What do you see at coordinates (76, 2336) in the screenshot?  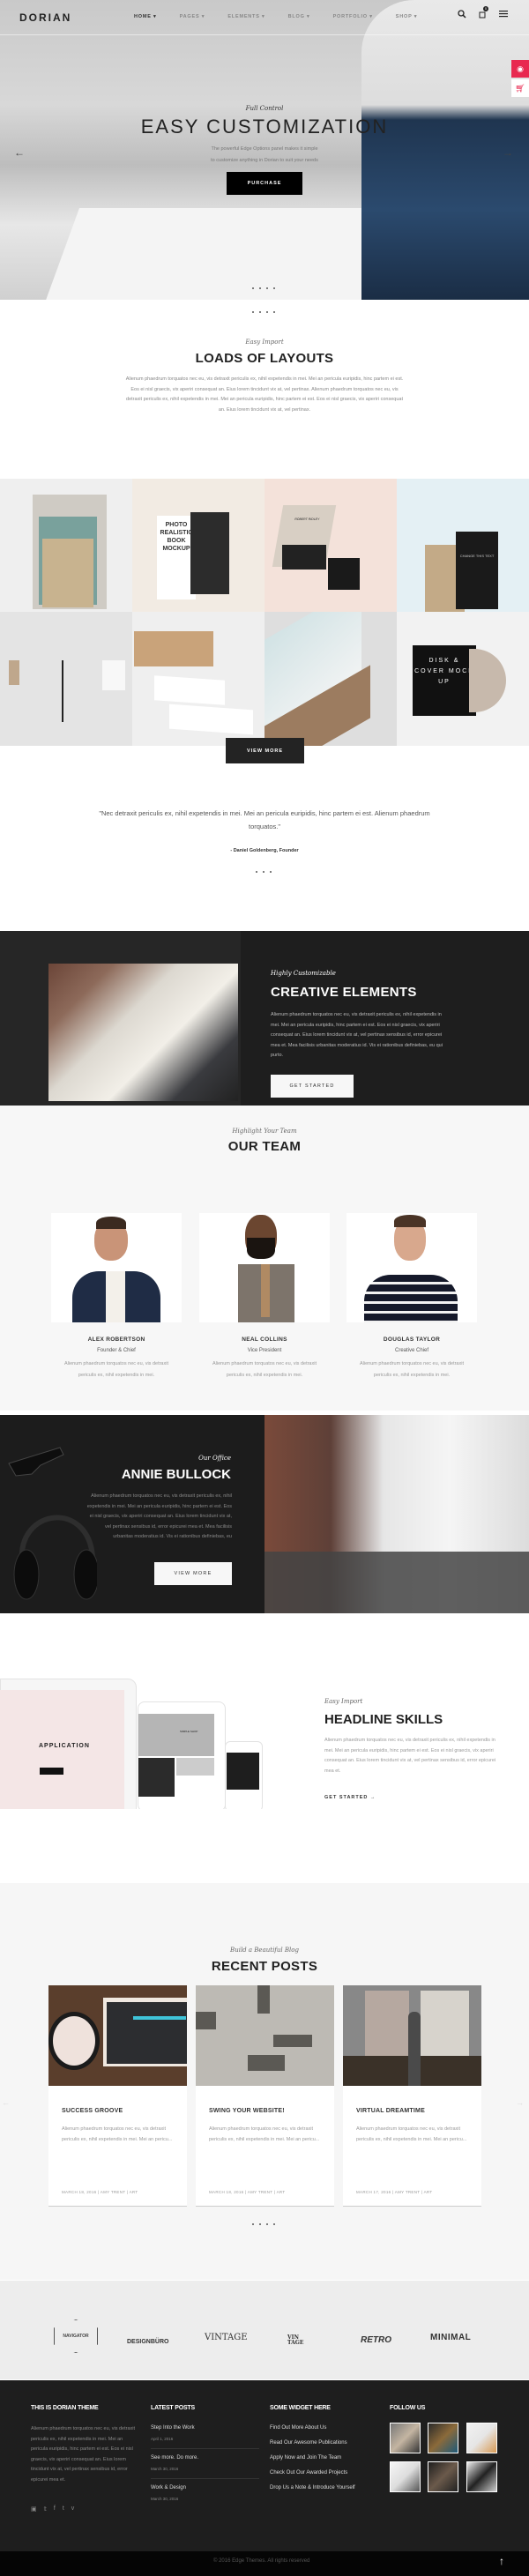 I see `client-logo-navigator: NAVIGATOR` at bounding box center [76, 2336].